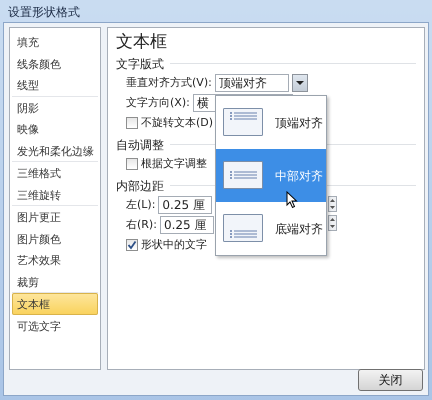 This screenshot has height=400, width=432. What do you see at coordinates (299, 229) in the screenshot?
I see `option-label: 底端对齐` at bounding box center [299, 229].